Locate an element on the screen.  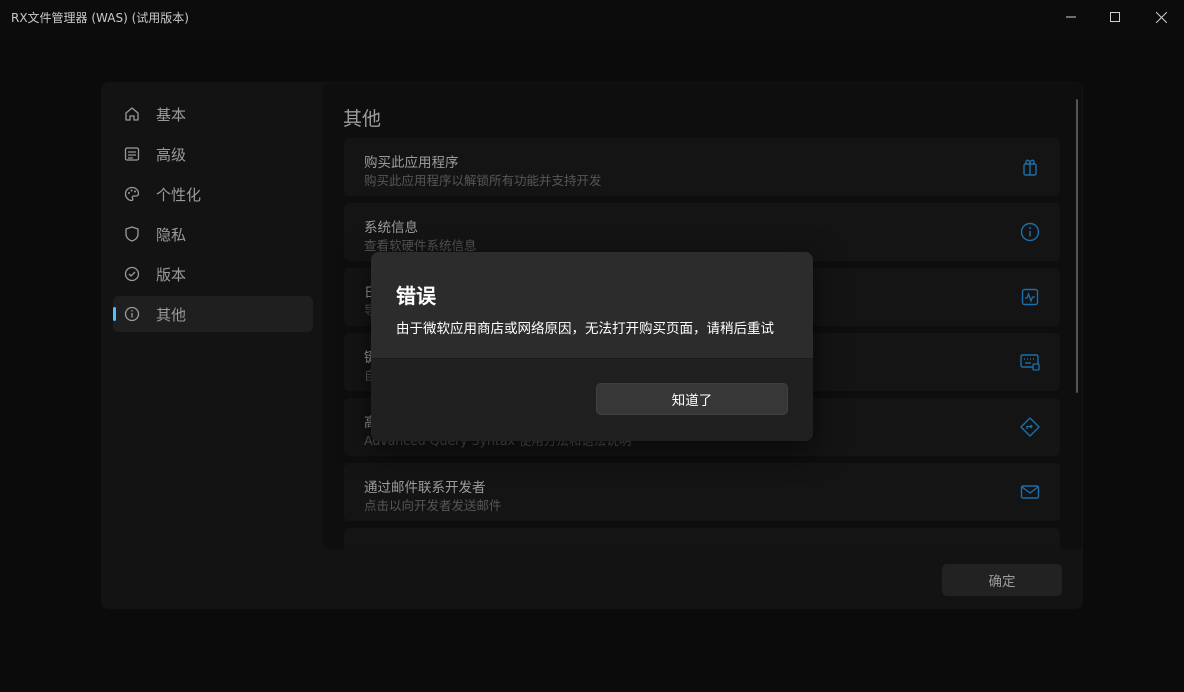
nav-item-label: 其他 is located at coordinates (171, 315).